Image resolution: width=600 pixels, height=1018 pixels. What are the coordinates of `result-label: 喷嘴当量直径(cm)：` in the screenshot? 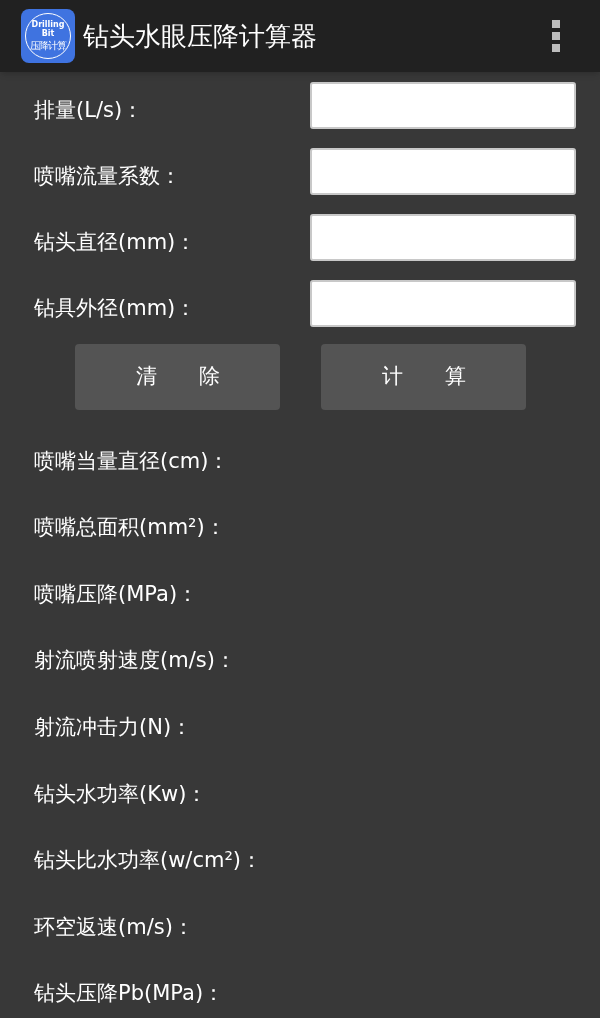 It's located at (131, 461).